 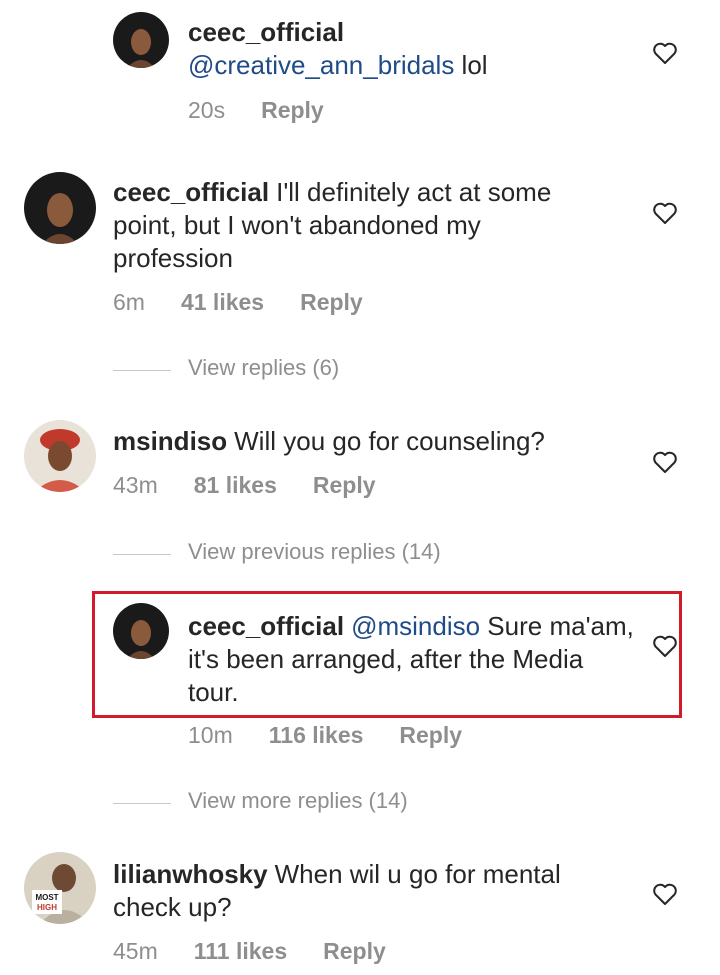 What do you see at coordinates (316, 735) in the screenshot?
I see `likes-count: 116 likes` at bounding box center [316, 735].